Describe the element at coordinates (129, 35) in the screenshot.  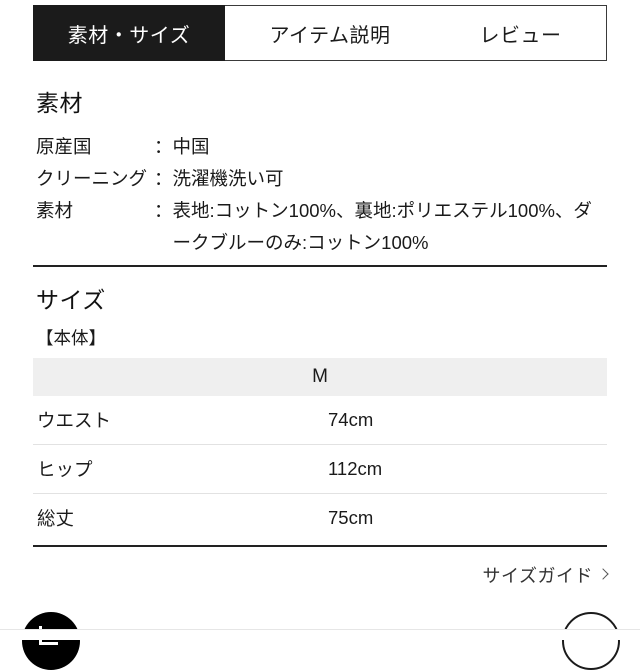
I see `tab-material-size-label: 素材・サイズ` at that location.